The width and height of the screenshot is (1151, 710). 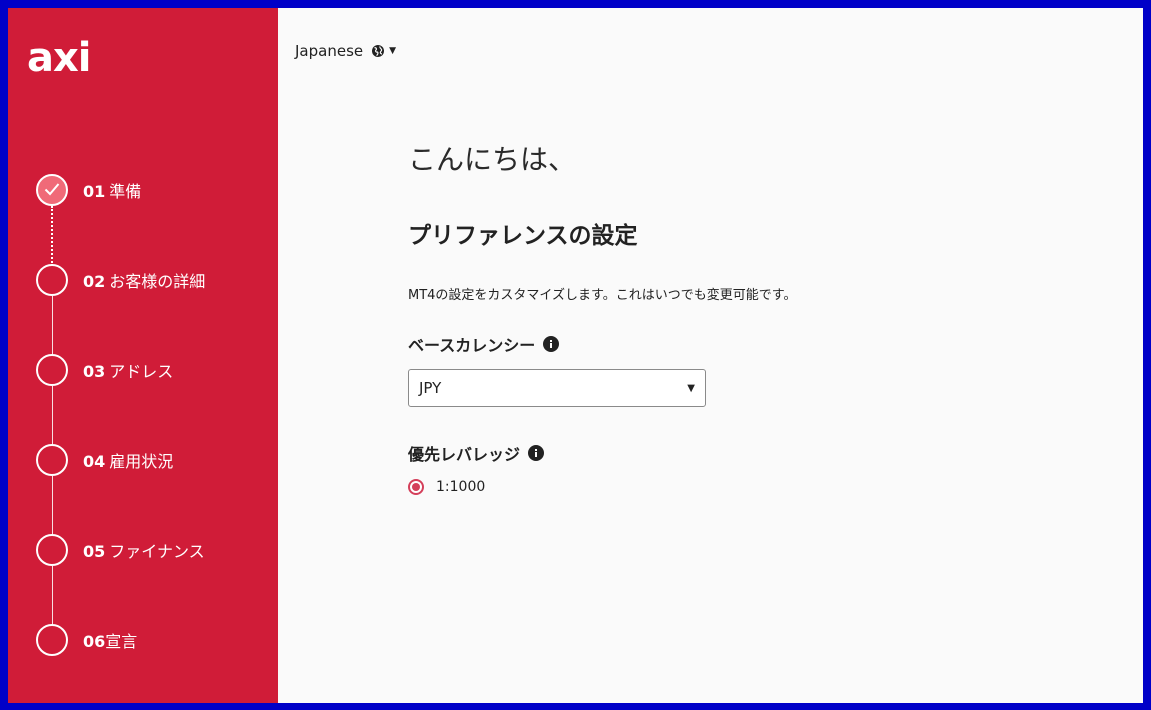 What do you see at coordinates (476, 453) in the screenshot?
I see `leverage-label: 優先レバレッジ` at bounding box center [476, 453].